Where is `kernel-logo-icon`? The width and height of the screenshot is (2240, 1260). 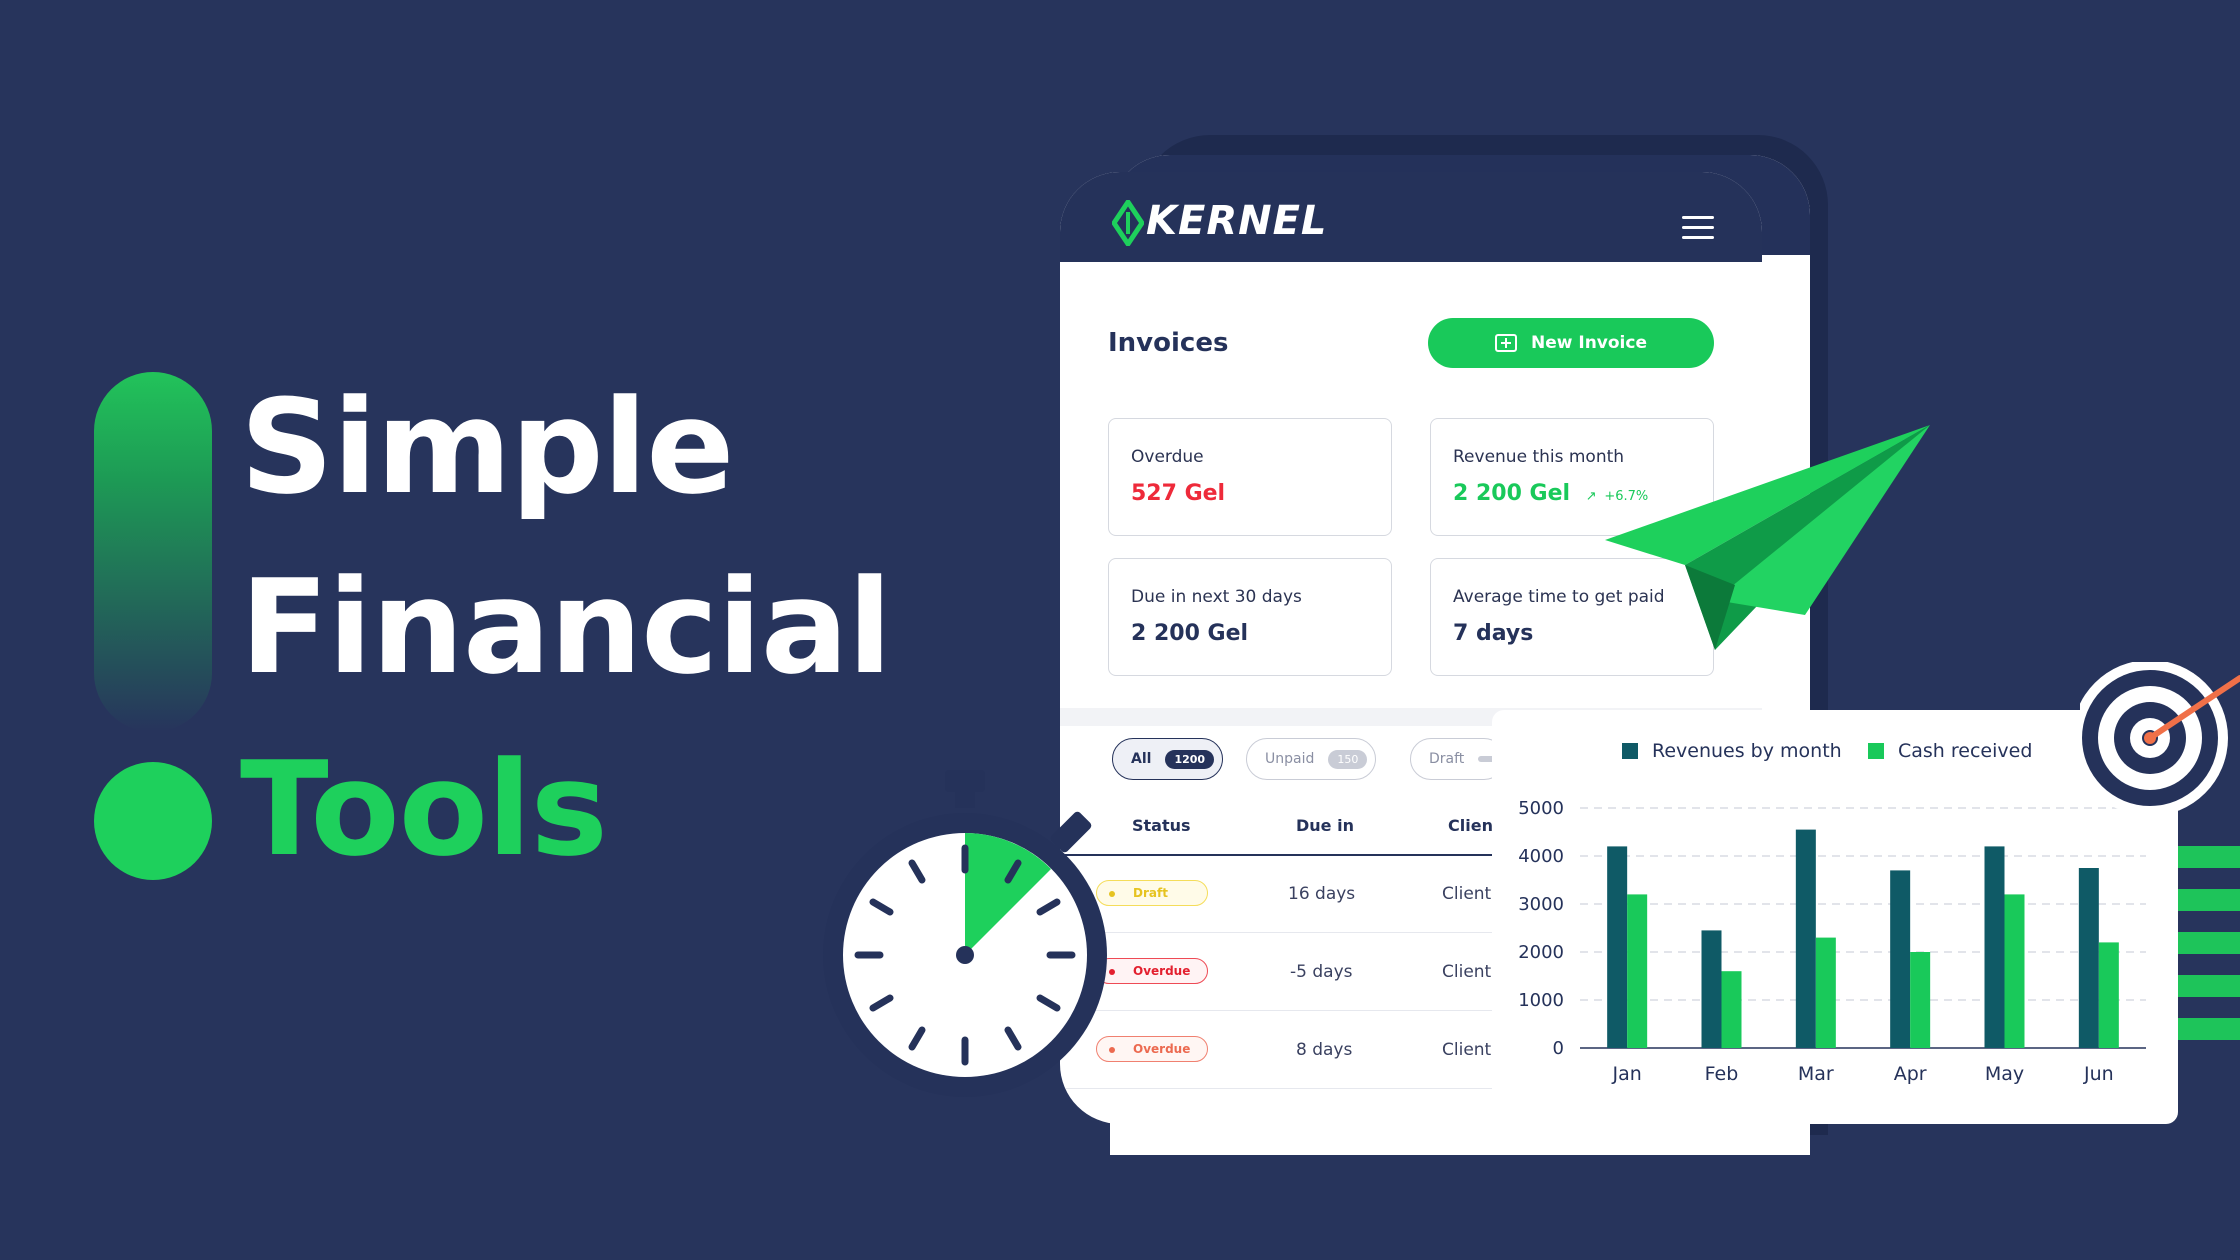
kernel-logo-icon is located at coordinates (1128, 223).